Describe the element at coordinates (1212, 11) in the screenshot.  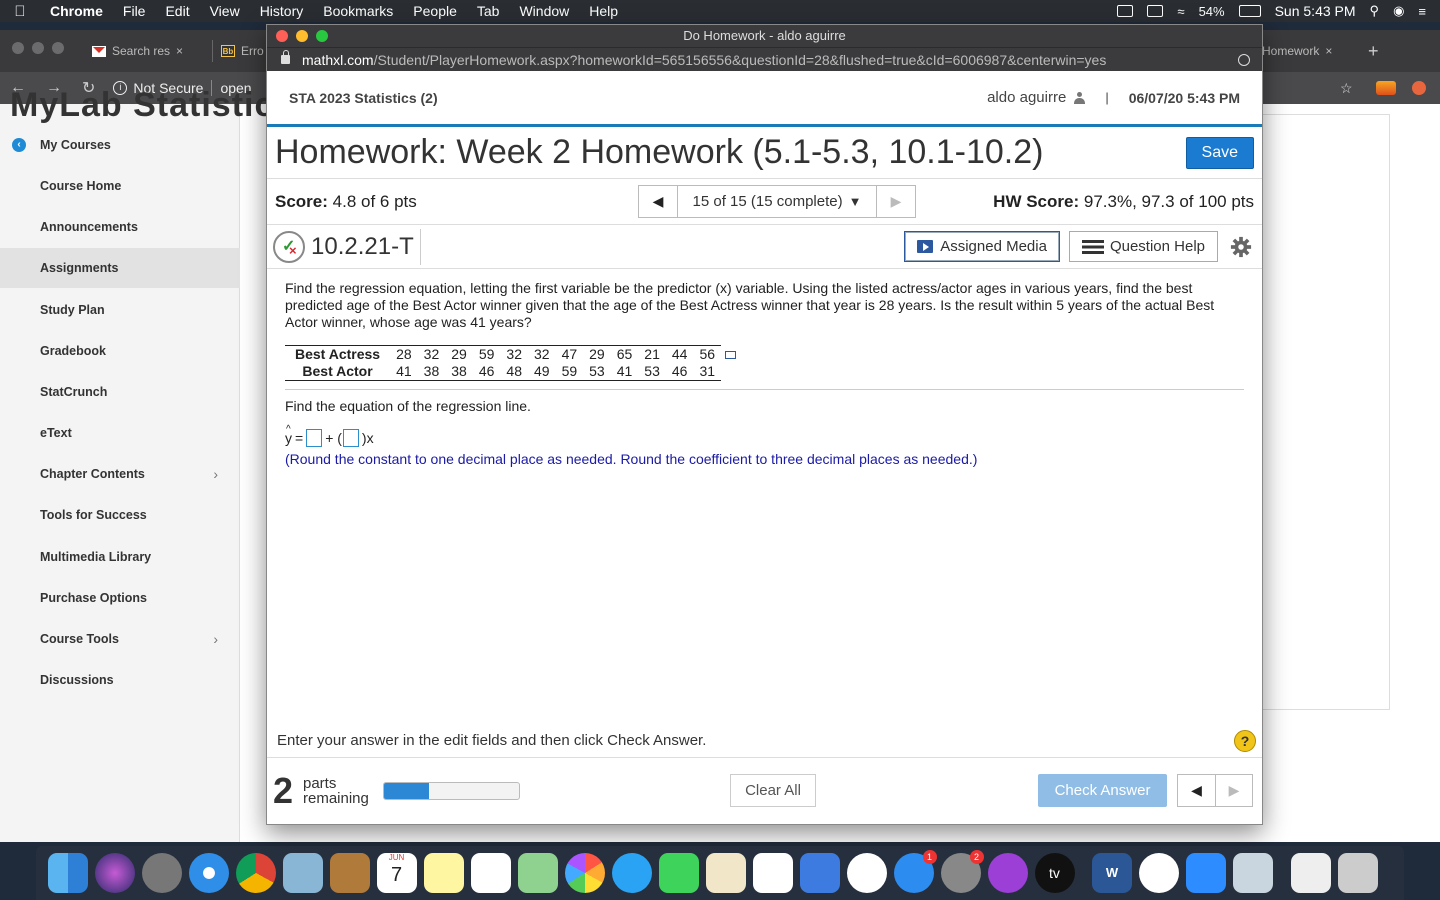
I see `battery-percent: 54%` at that location.